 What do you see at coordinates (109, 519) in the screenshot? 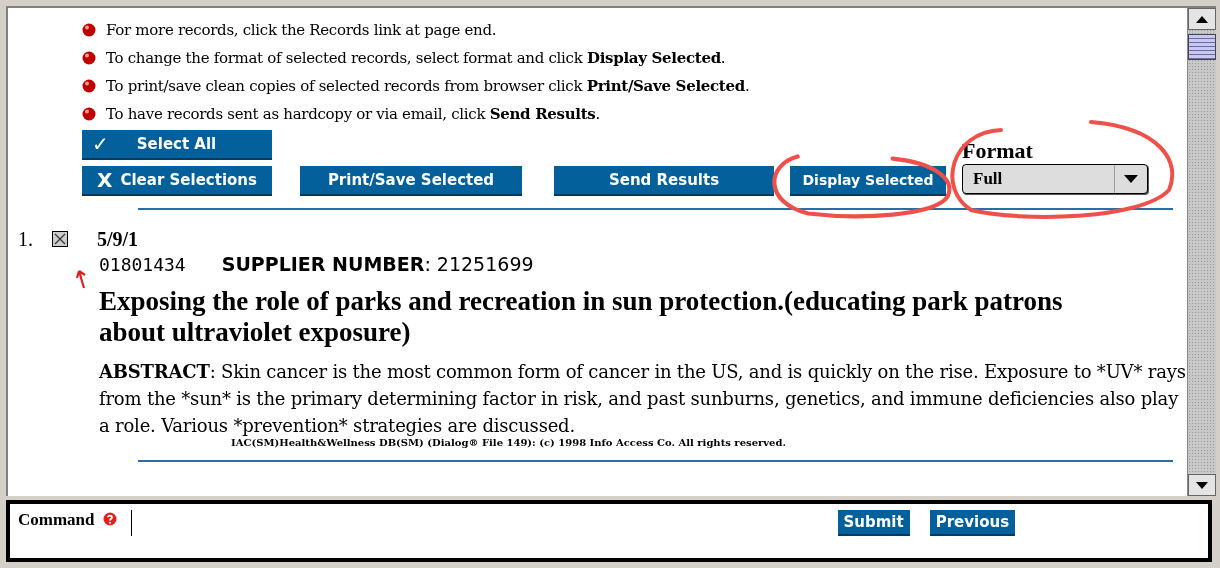
I see `help-icon` at bounding box center [109, 519].